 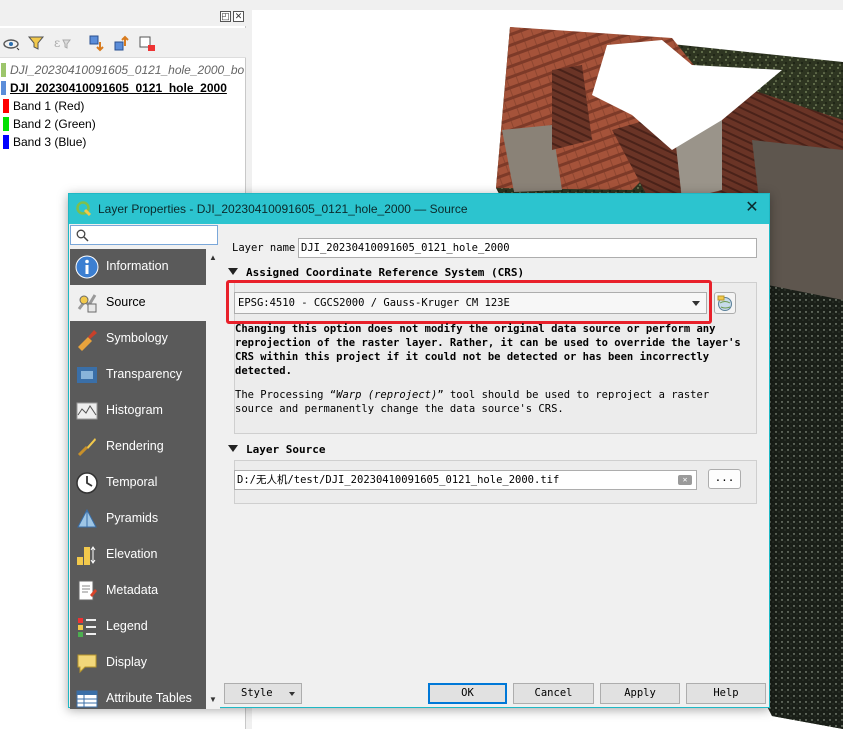 What do you see at coordinates (87, 375) in the screenshot?
I see `transparency-icon` at bounding box center [87, 375].